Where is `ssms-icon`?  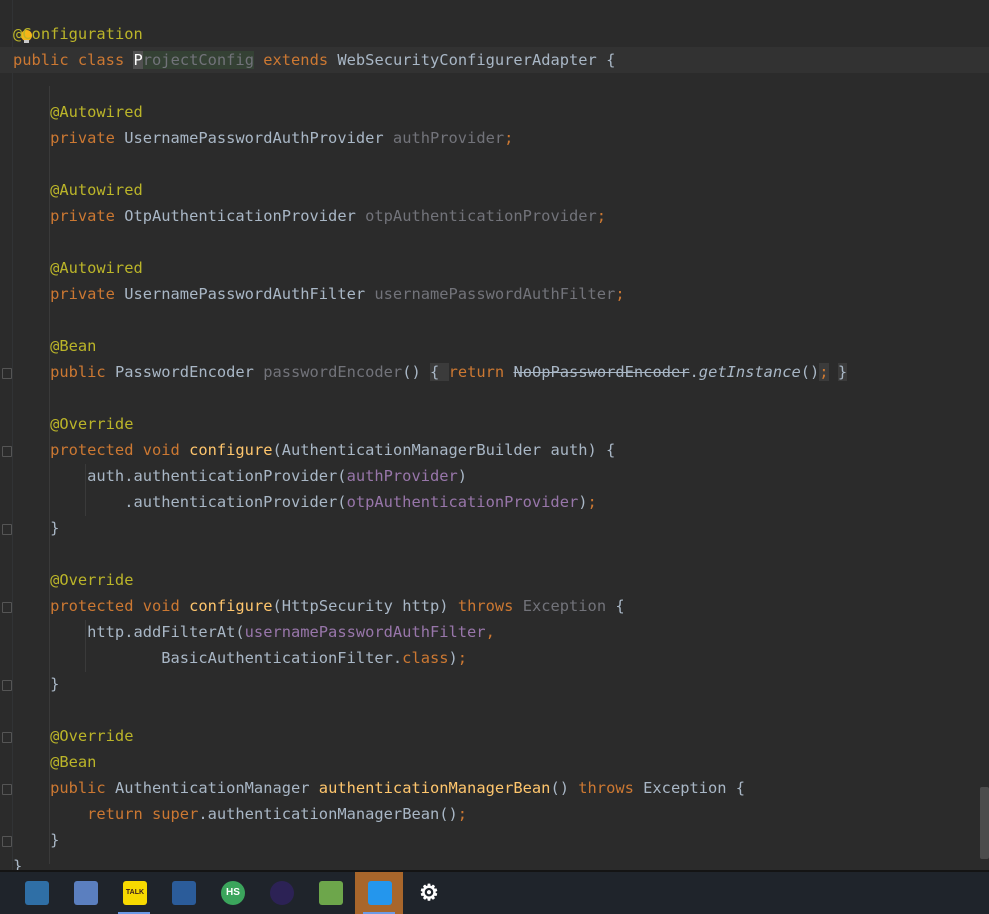
ssms-icon is located at coordinates (86, 893).